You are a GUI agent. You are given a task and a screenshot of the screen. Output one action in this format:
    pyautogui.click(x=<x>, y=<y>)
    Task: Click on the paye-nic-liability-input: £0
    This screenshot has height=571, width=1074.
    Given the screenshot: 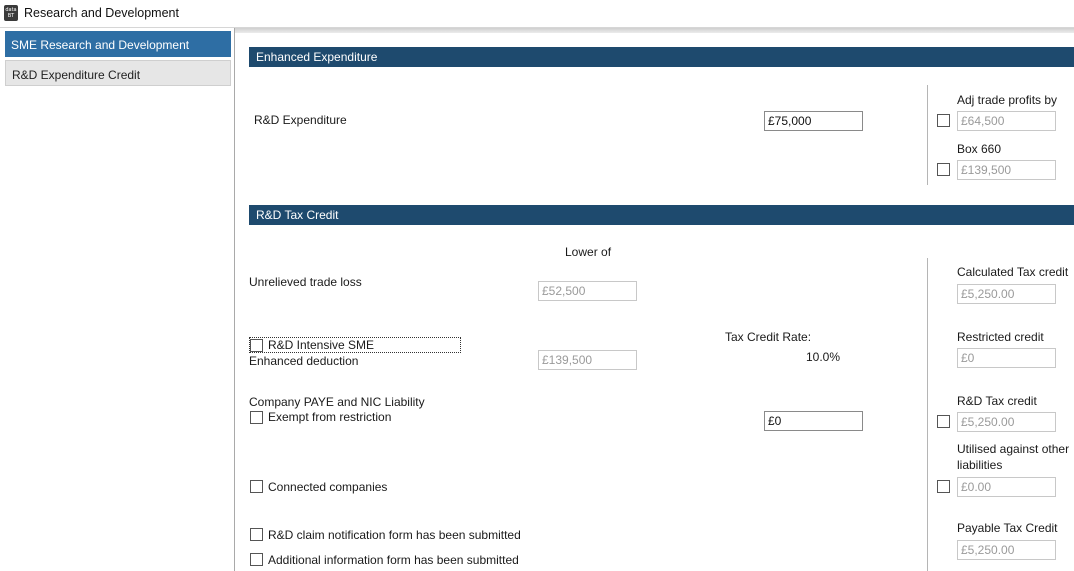 What is the action you would take?
    pyautogui.click(x=813, y=421)
    